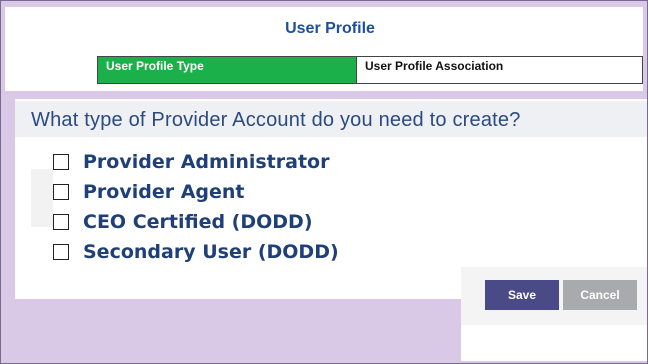  I want to click on cancel-button: Cancel, so click(600, 295).